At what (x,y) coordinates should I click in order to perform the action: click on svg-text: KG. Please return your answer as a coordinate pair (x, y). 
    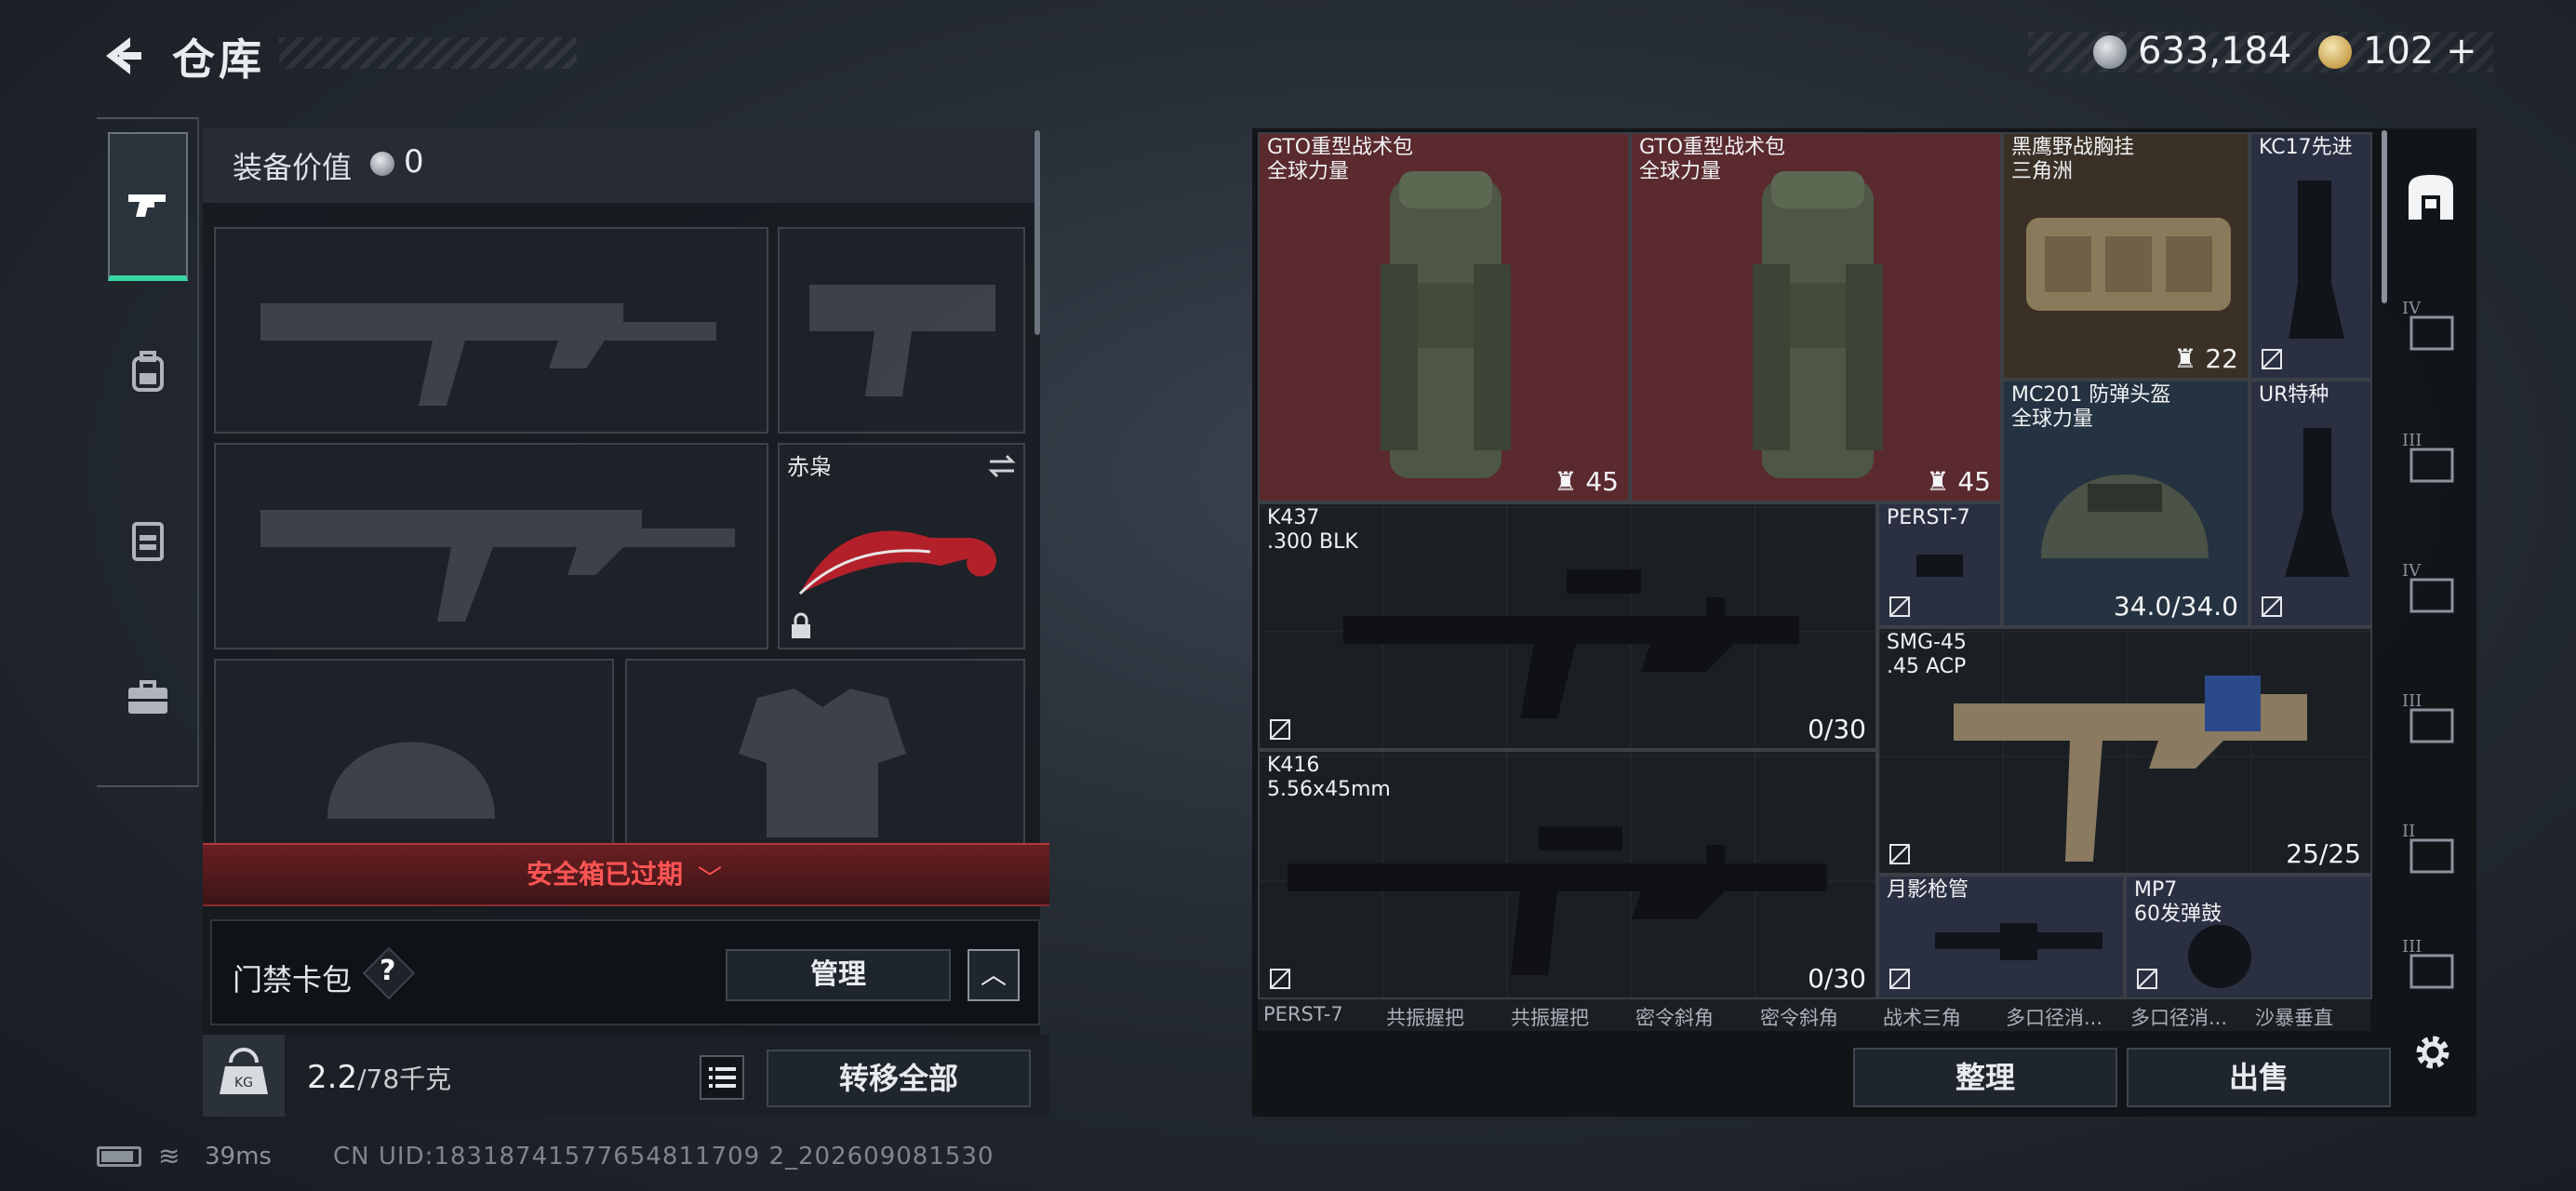
    Looking at the image, I should click on (243, 1083).